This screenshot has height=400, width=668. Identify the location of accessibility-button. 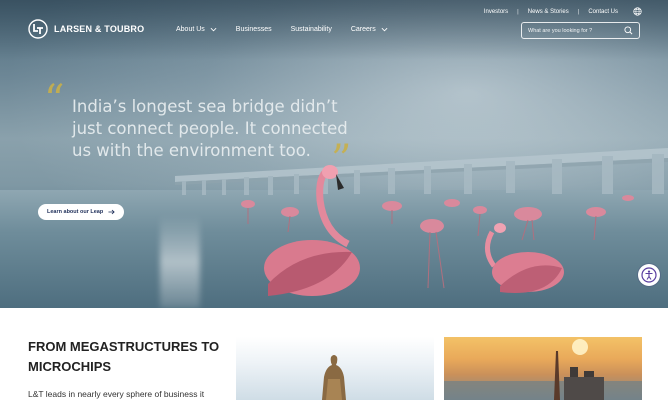
(649, 275).